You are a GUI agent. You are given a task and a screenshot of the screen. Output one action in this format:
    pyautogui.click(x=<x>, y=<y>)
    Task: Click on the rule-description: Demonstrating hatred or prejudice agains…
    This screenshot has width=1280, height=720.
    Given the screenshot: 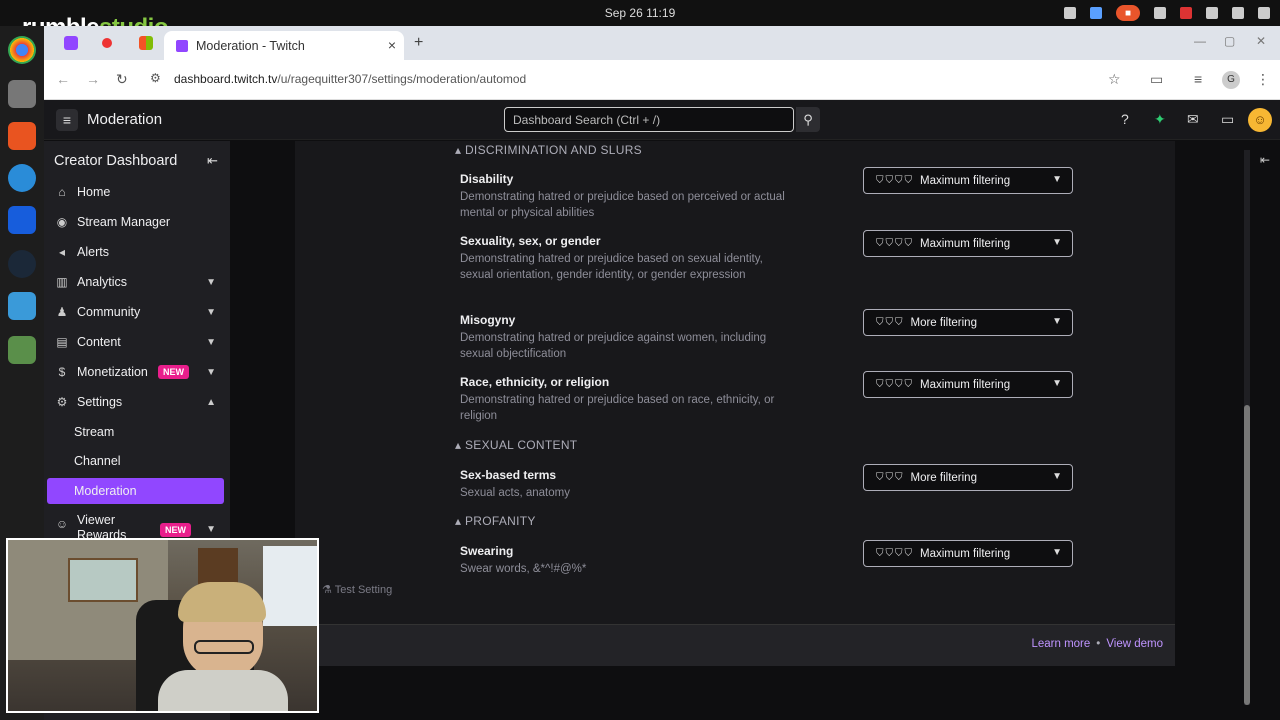 What is the action you would take?
    pyautogui.click(x=613, y=346)
    